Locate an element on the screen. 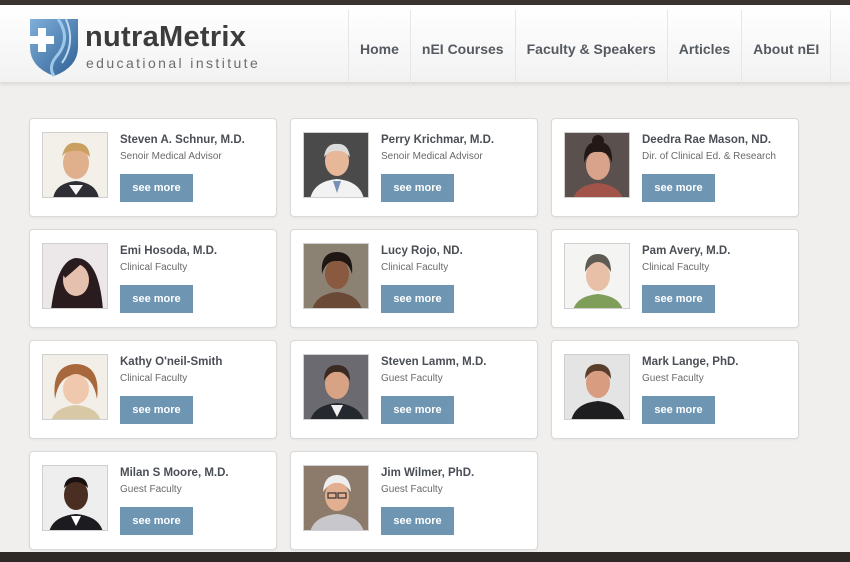 This screenshot has width=850, height=562. nav-about-nei: About nEI is located at coordinates (786, 49).